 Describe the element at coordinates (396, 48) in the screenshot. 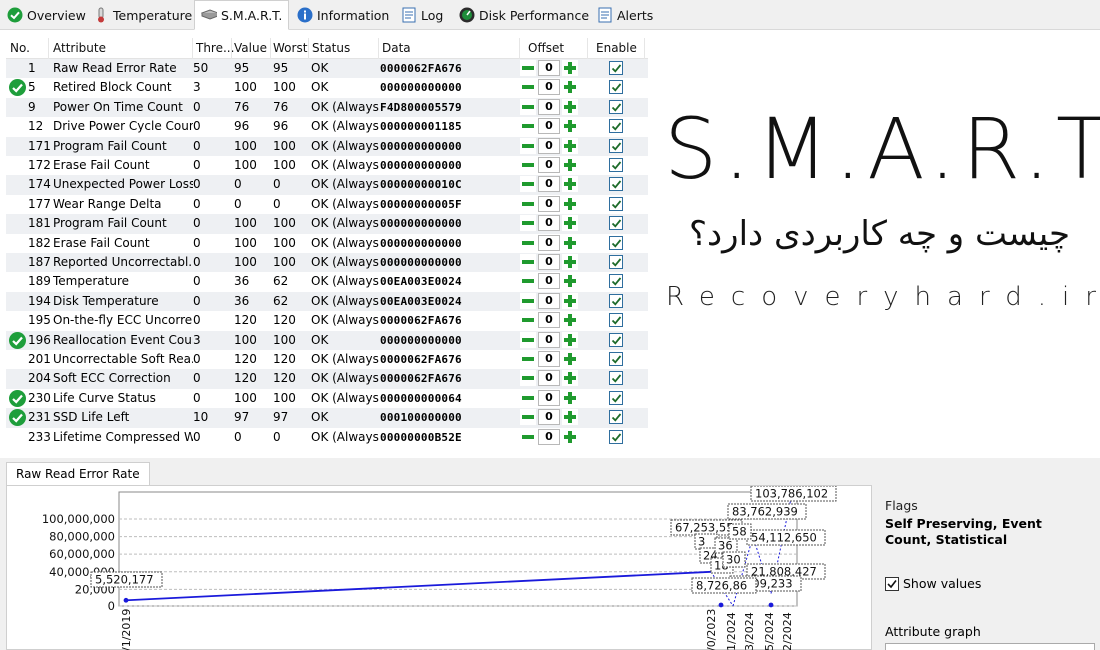

I see `header-data: Data` at that location.